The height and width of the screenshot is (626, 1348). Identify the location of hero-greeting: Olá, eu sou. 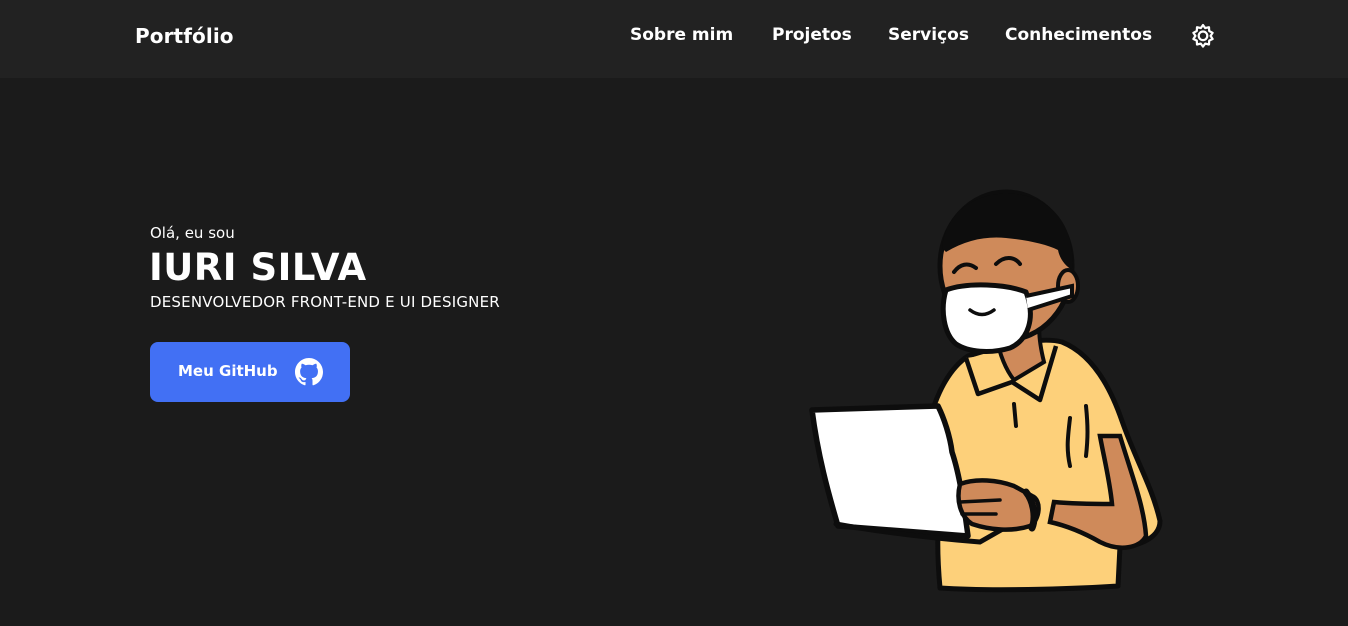
(192, 233).